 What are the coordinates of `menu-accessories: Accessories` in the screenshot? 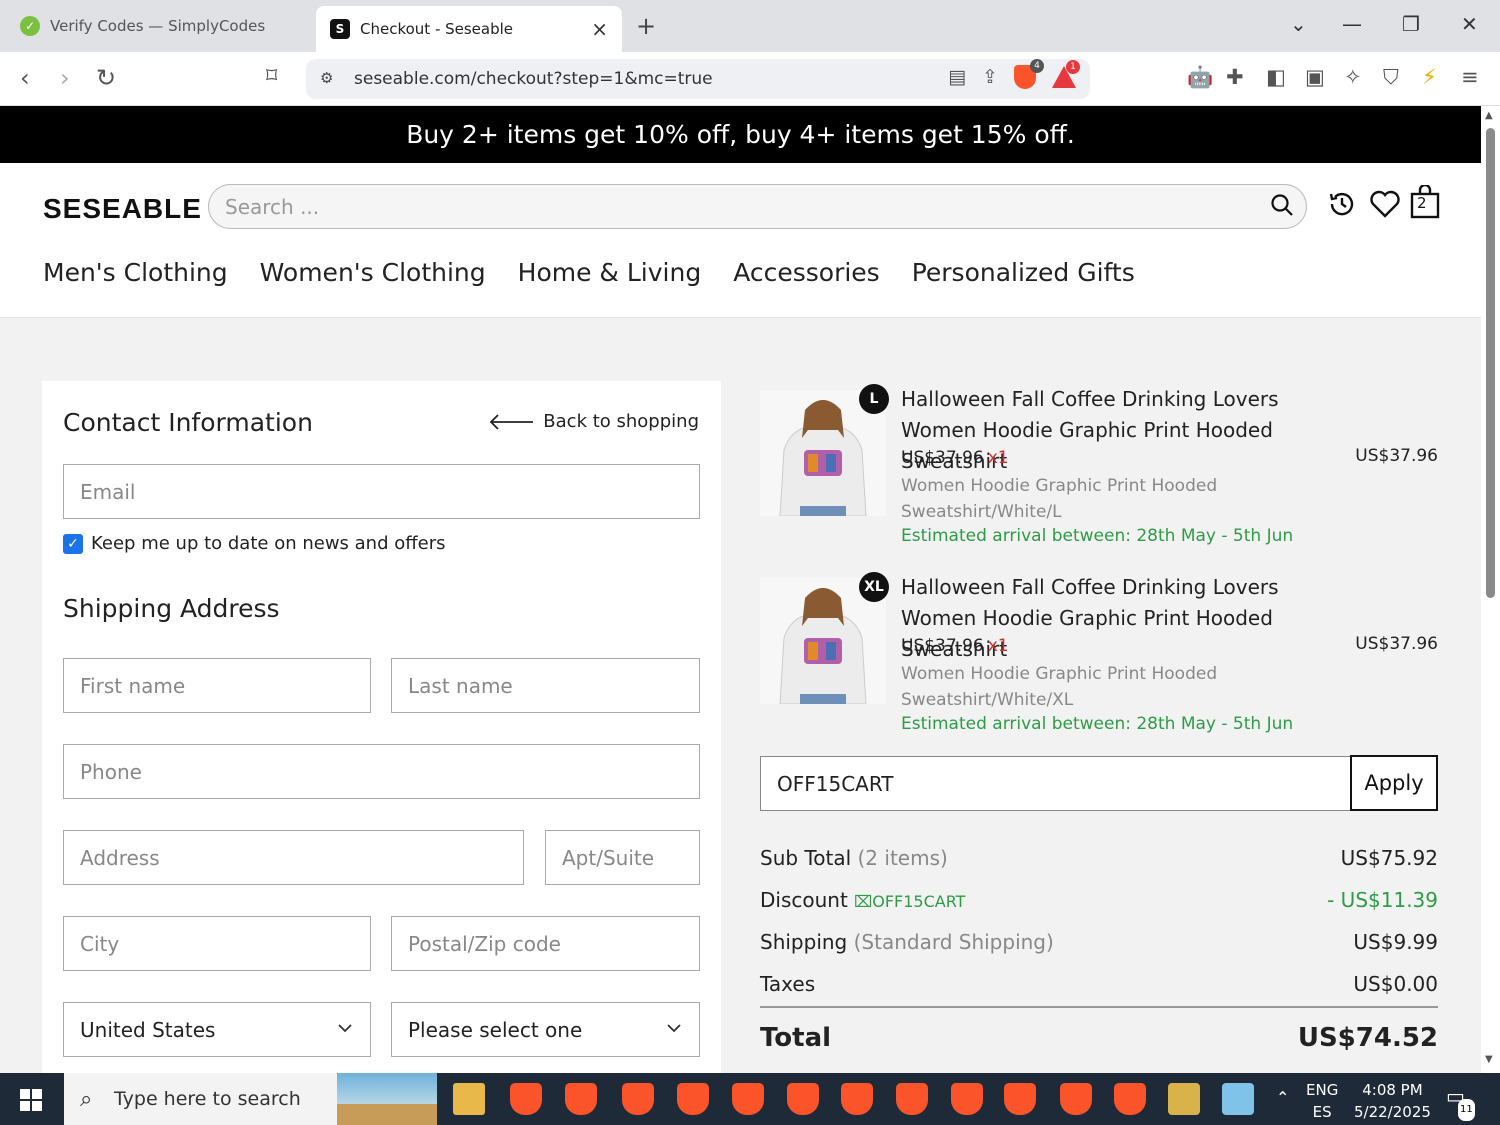 It's located at (806, 272).